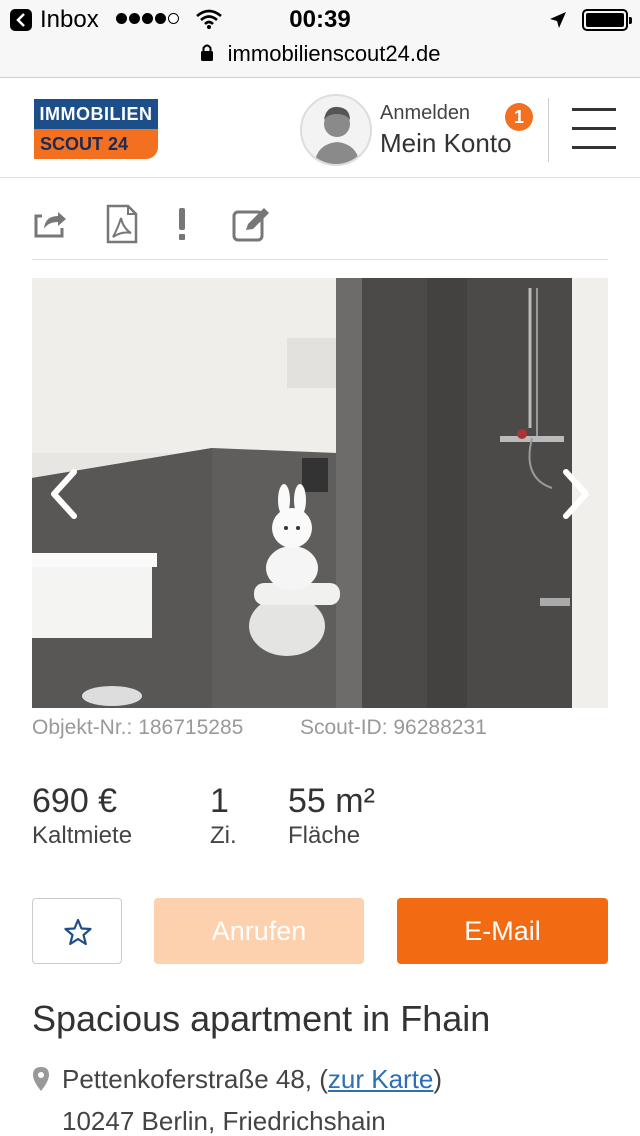  I want to click on prev-photo-arrow-icon, so click(64, 494).